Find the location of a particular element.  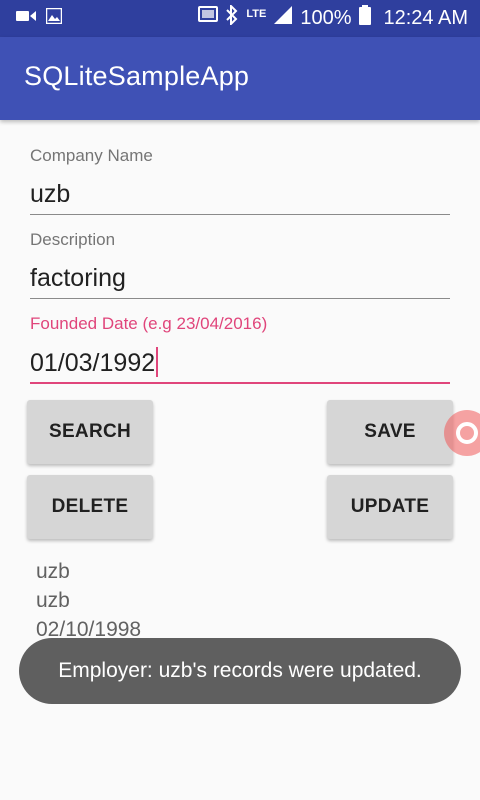

description-underline is located at coordinates (240, 298).